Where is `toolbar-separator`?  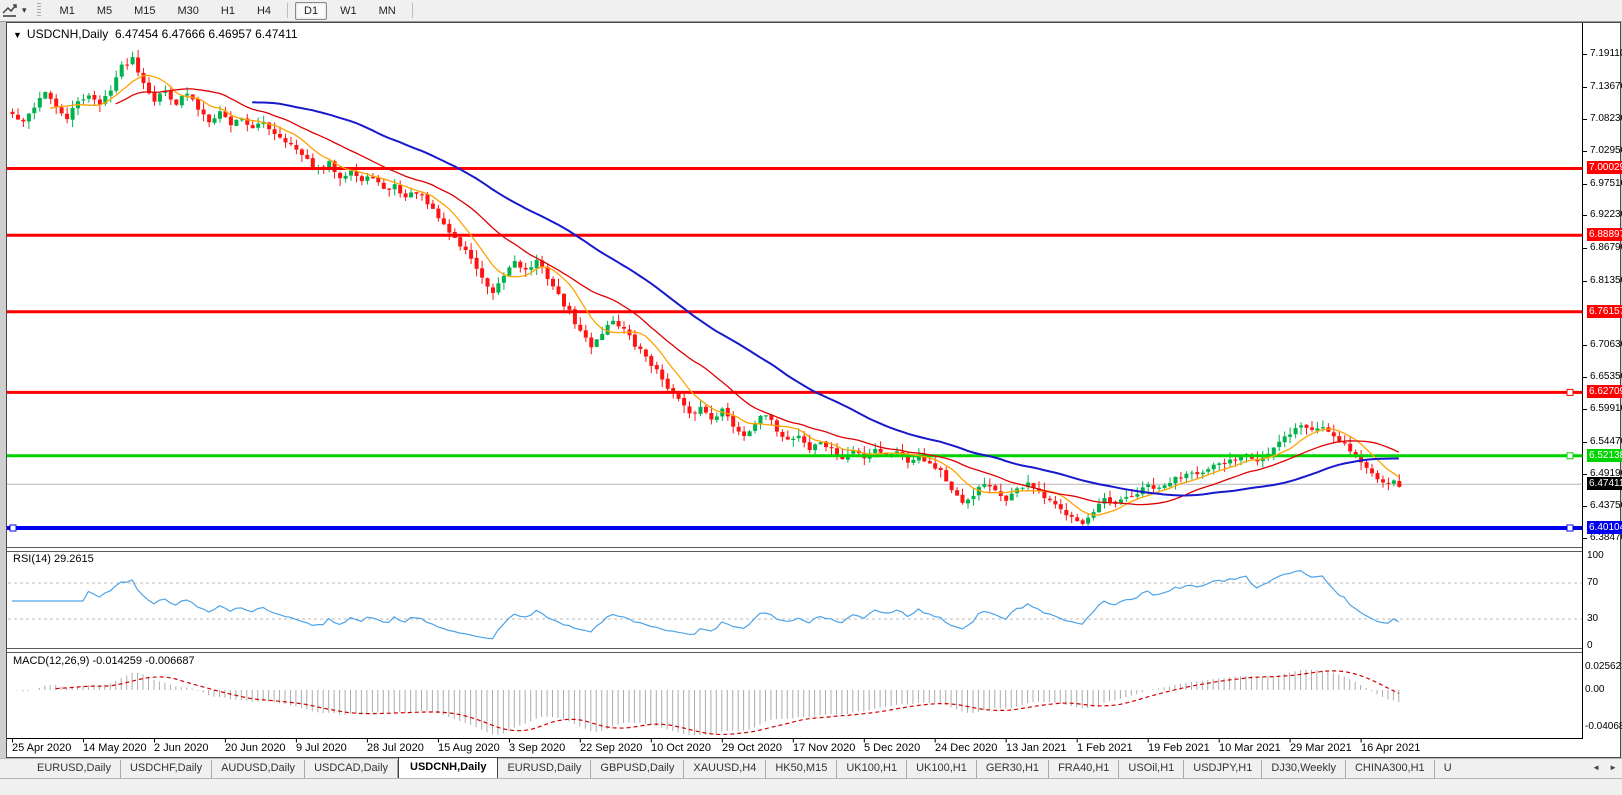 toolbar-separator is located at coordinates (288, 10).